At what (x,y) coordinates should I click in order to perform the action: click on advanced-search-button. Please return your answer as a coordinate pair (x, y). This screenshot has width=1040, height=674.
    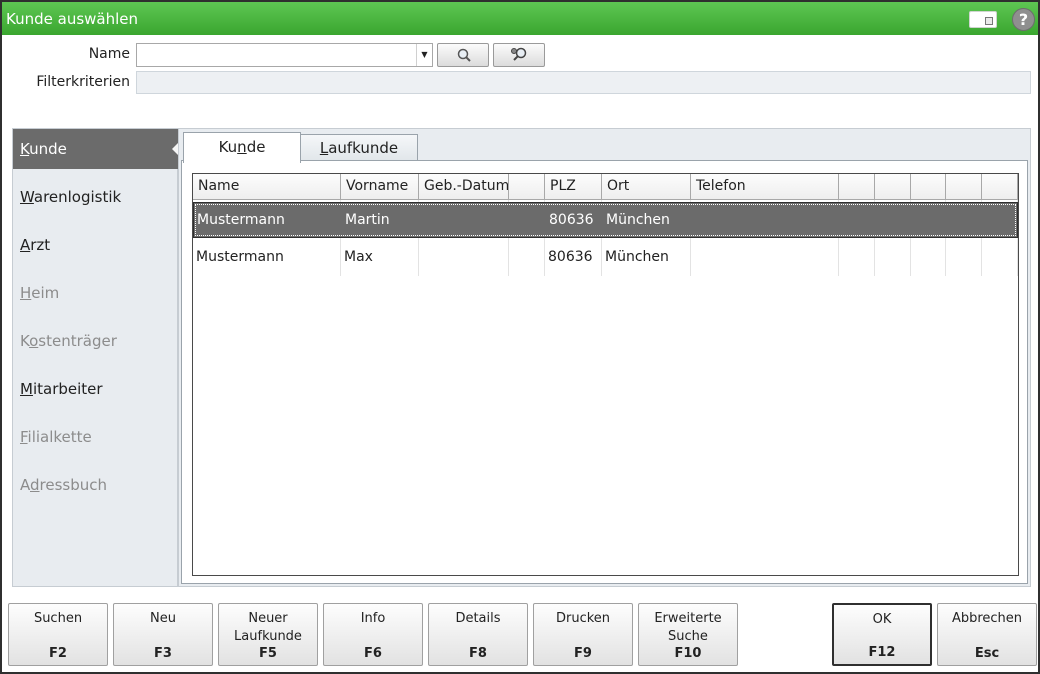
    Looking at the image, I should click on (519, 55).